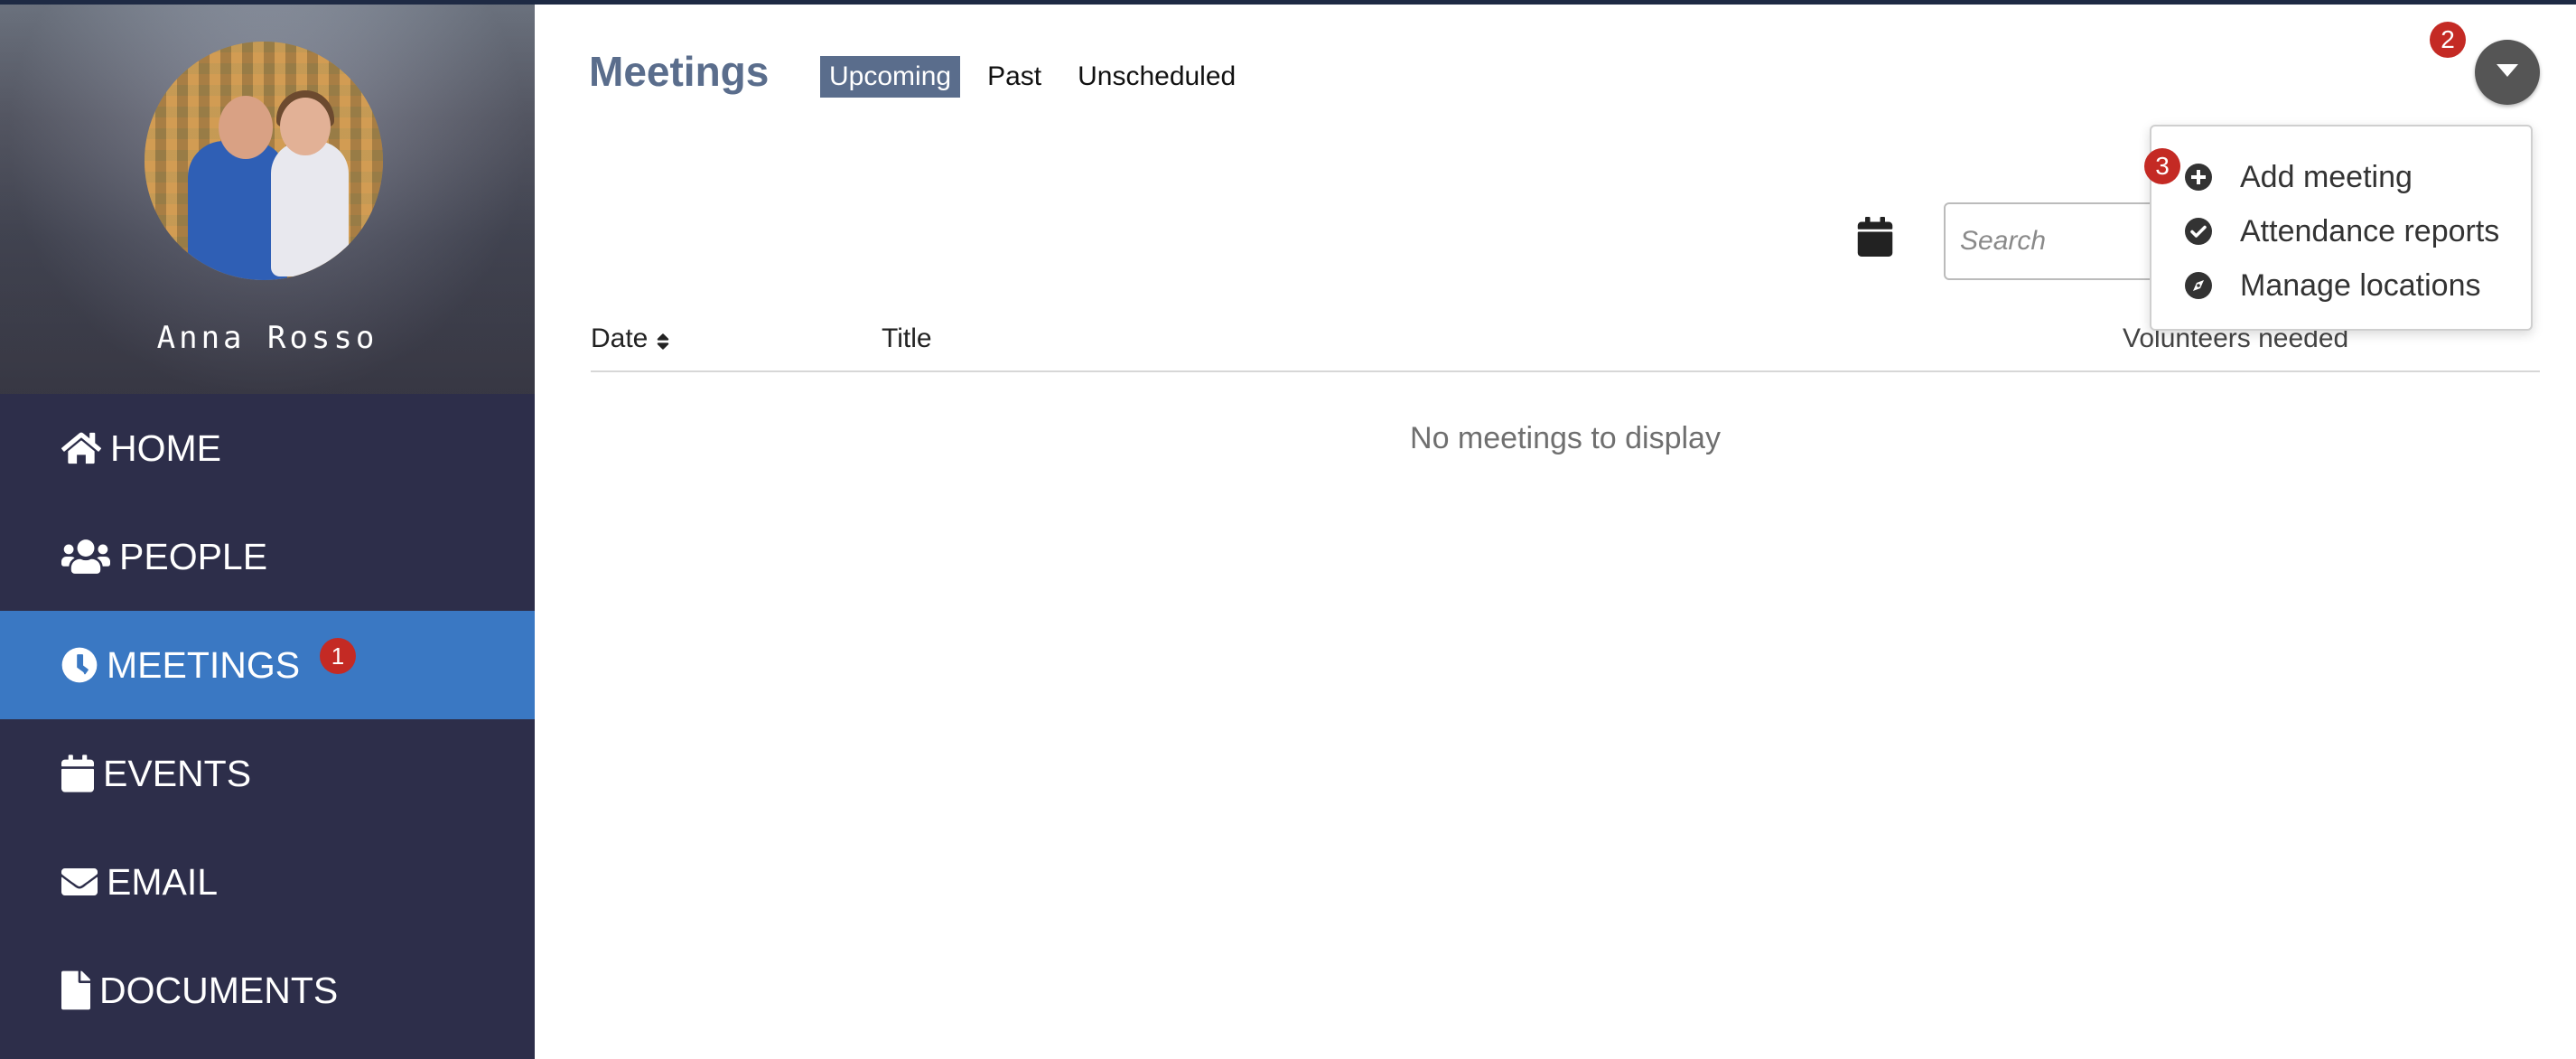  Describe the element at coordinates (79, 882) in the screenshot. I see `envelope-icon` at that location.